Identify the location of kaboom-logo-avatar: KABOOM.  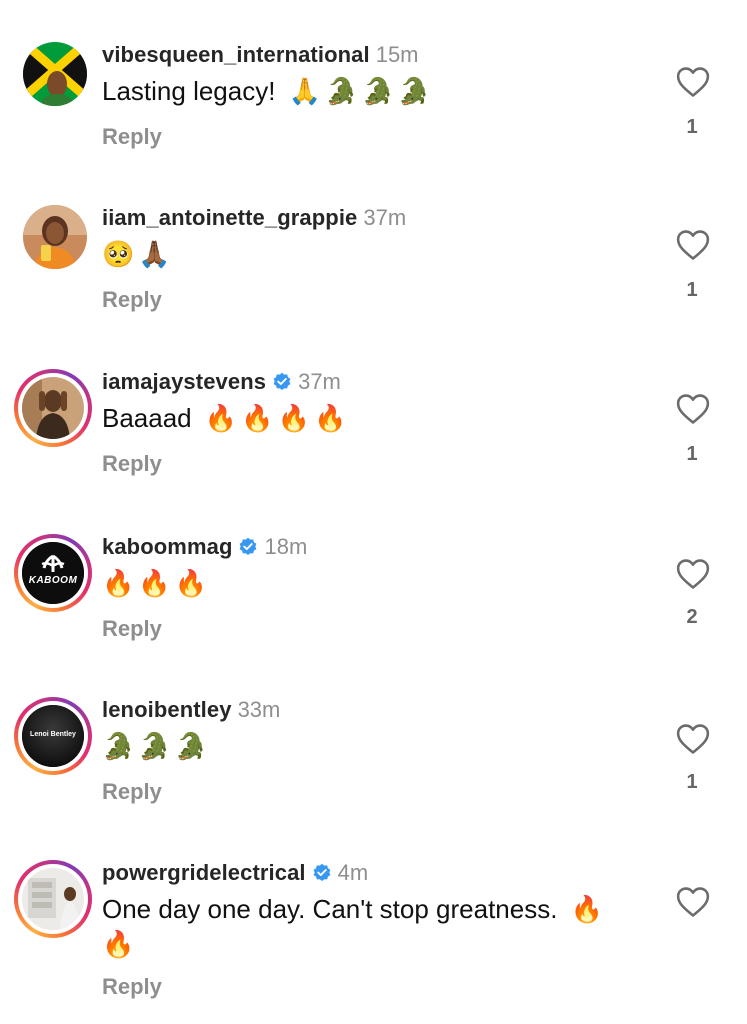
(53, 573).